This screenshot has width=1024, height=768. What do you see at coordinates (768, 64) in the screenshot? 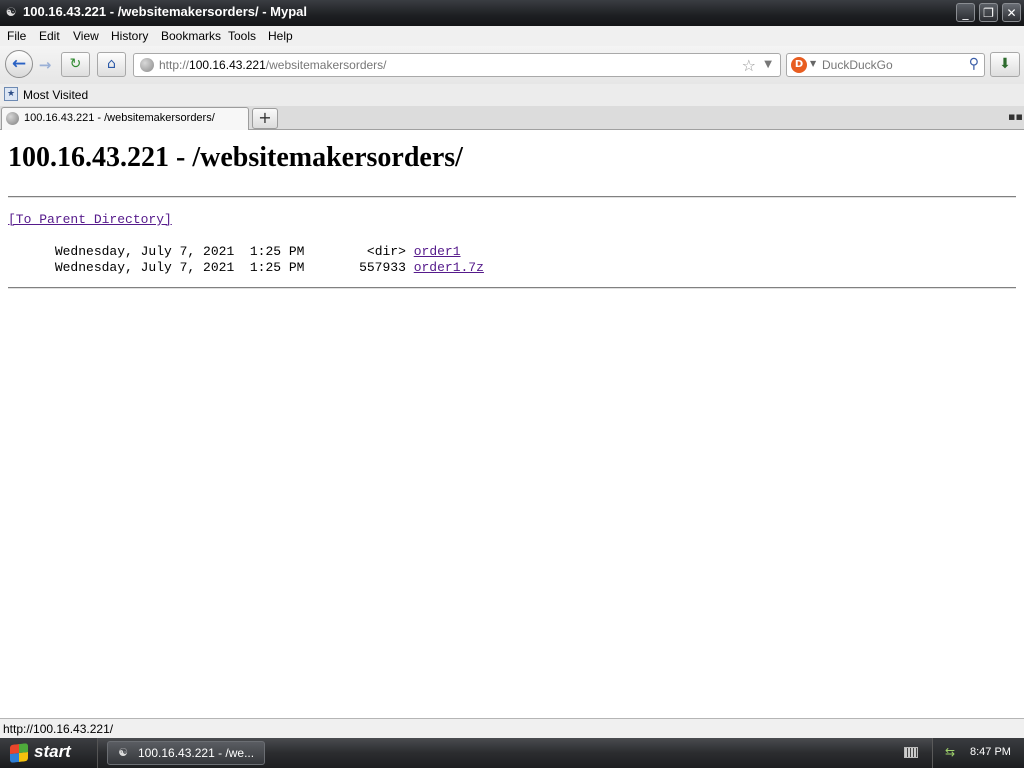
I see `url-dropdown-icon: ▼` at bounding box center [768, 64].